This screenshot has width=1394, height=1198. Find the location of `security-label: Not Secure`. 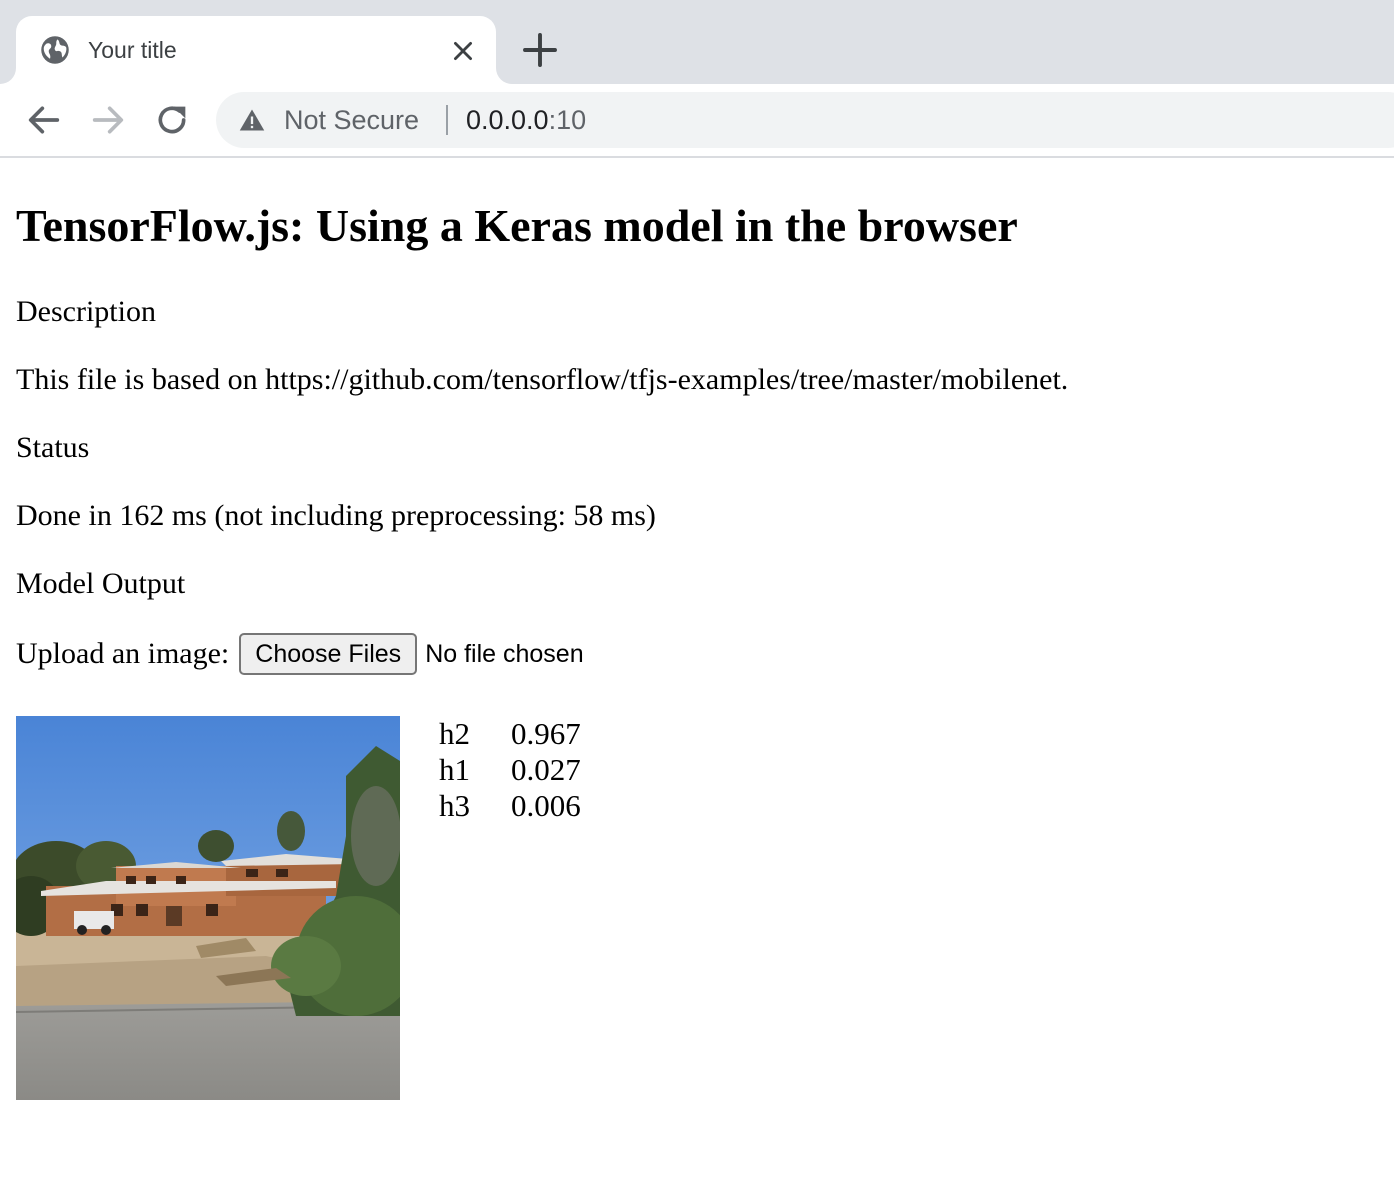

security-label: Not Secure is located at coordinates (351, 120).